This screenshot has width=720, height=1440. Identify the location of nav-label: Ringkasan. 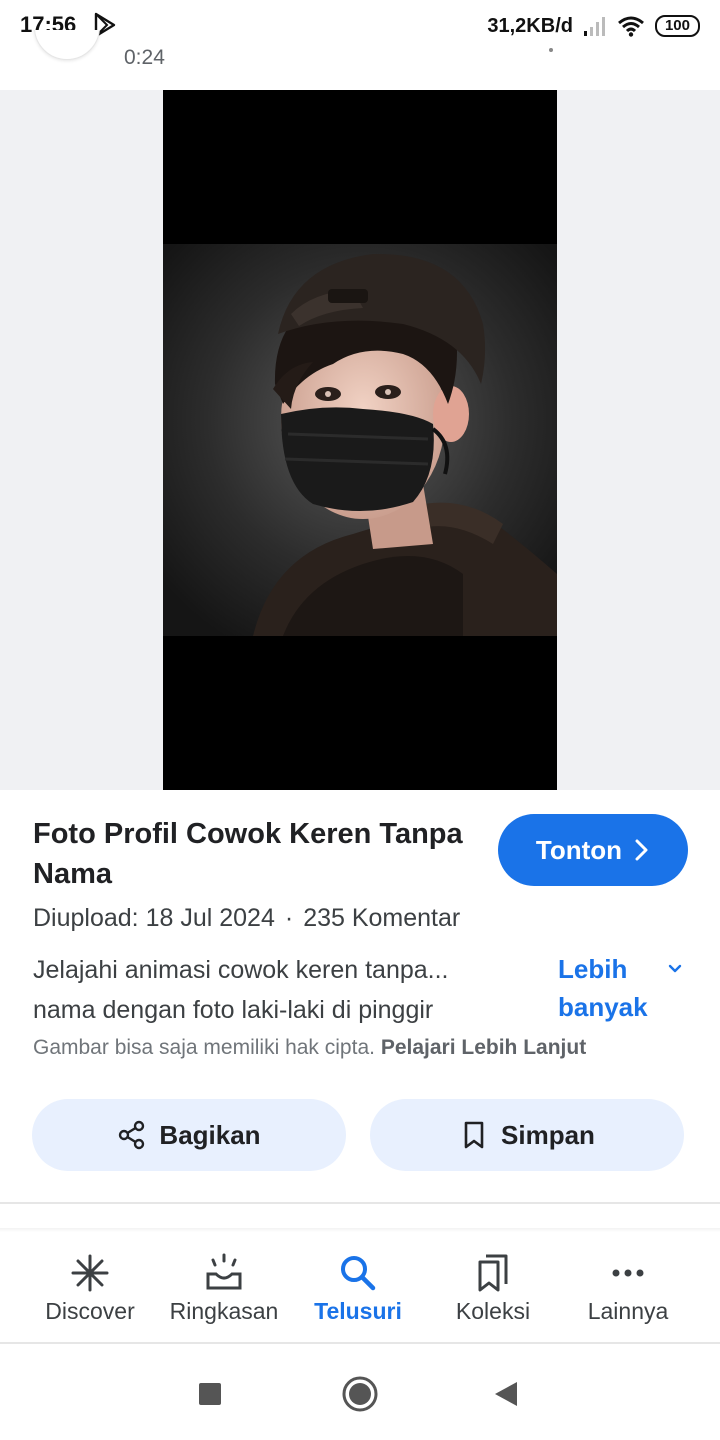
(224, 1311).